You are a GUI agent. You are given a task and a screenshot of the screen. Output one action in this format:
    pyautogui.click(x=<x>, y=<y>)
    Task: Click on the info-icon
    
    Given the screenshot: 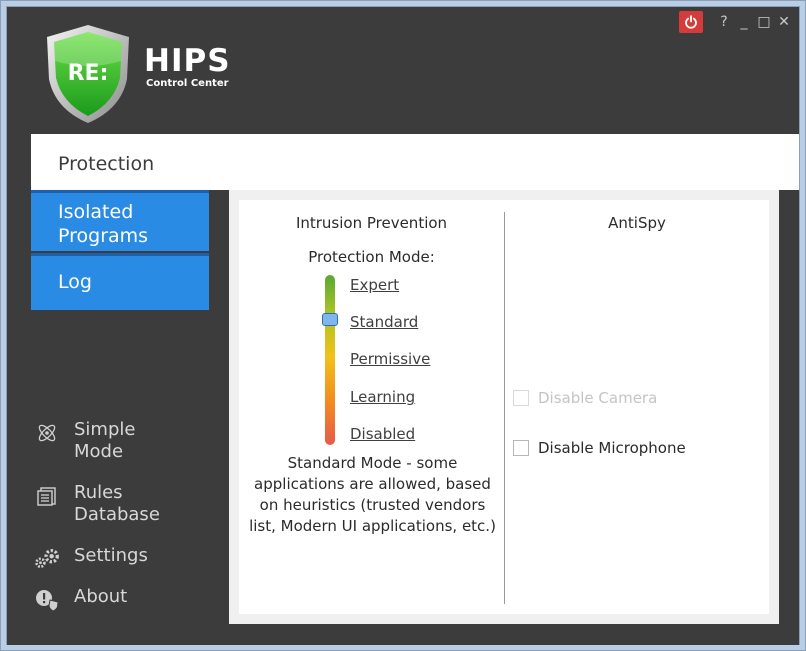 What is the action you would take?
    pyautogui.click(x=47, y=600)
    